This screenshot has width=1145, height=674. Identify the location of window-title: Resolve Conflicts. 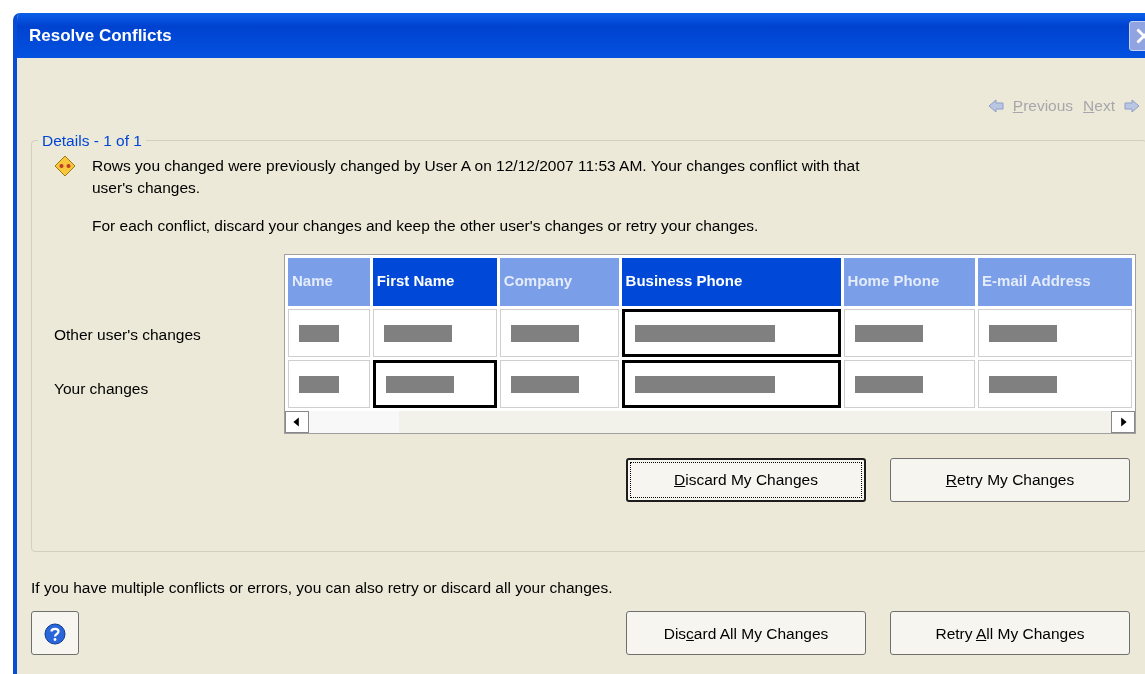
(100, 35).